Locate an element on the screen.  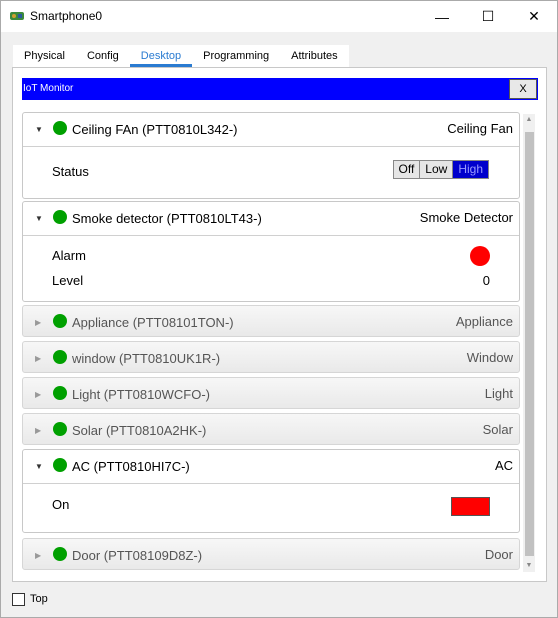
device-type: AC is located at coordinates (503, 465).